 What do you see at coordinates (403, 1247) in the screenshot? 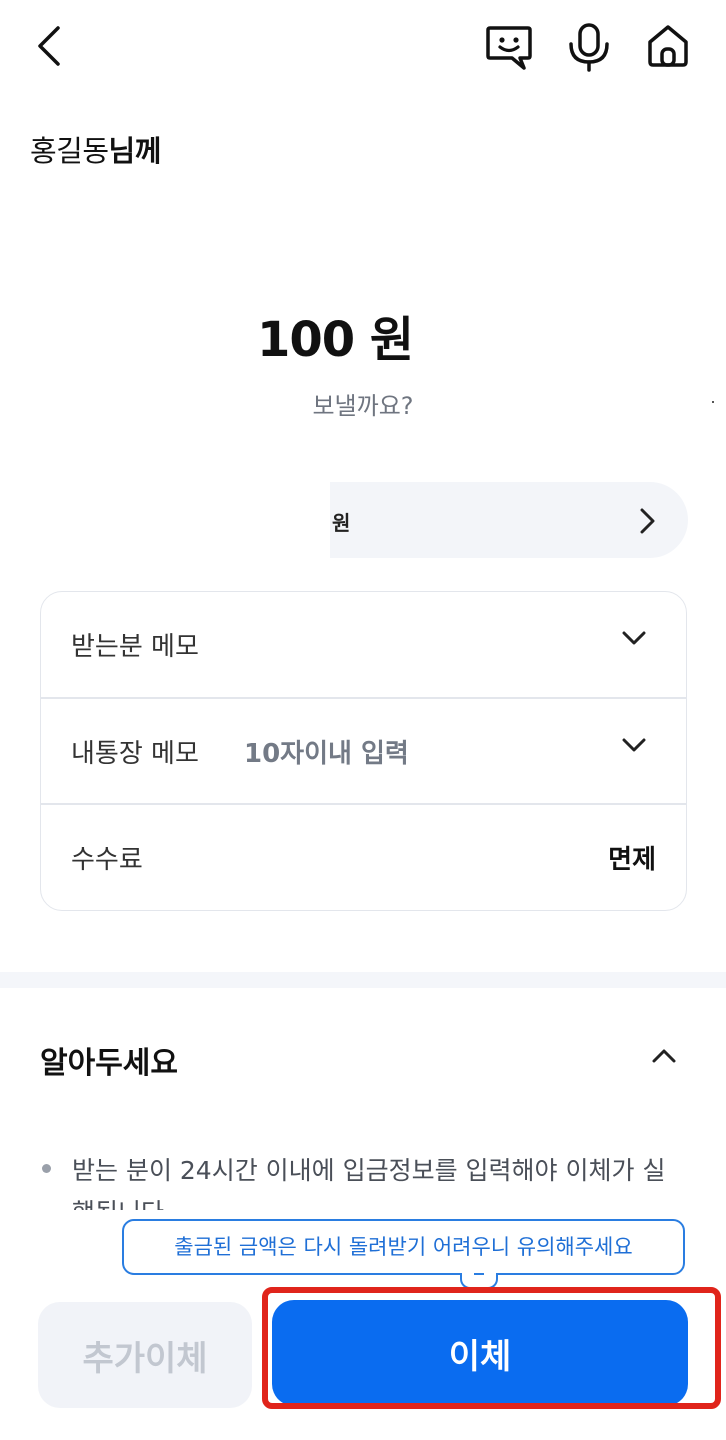
I see `warning-tooltip: 출금된 금액은 다시 돌려받기 어려우니 유의해주세요` at bounding box center [403, 1247].